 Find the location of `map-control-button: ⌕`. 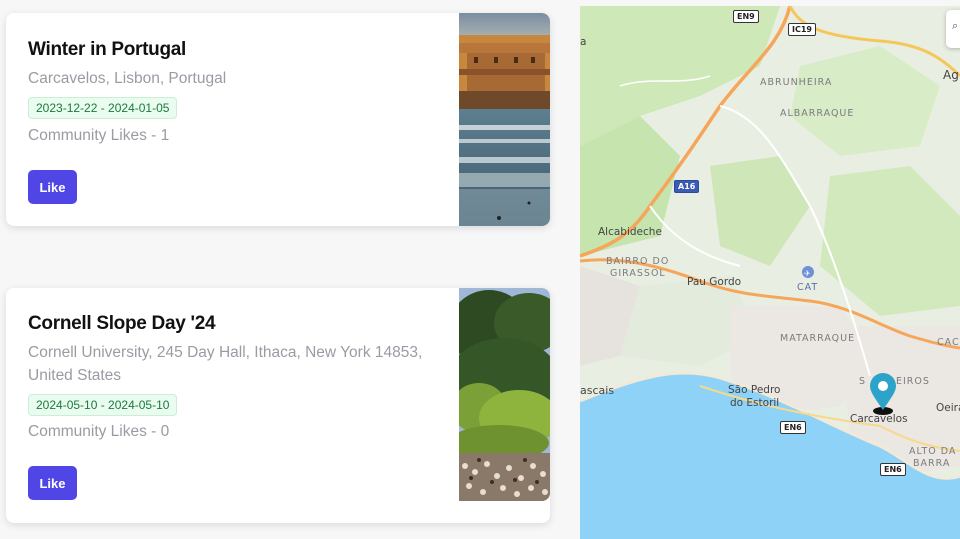

map-control-button: ⌕ is located at coordinates (953, 29).